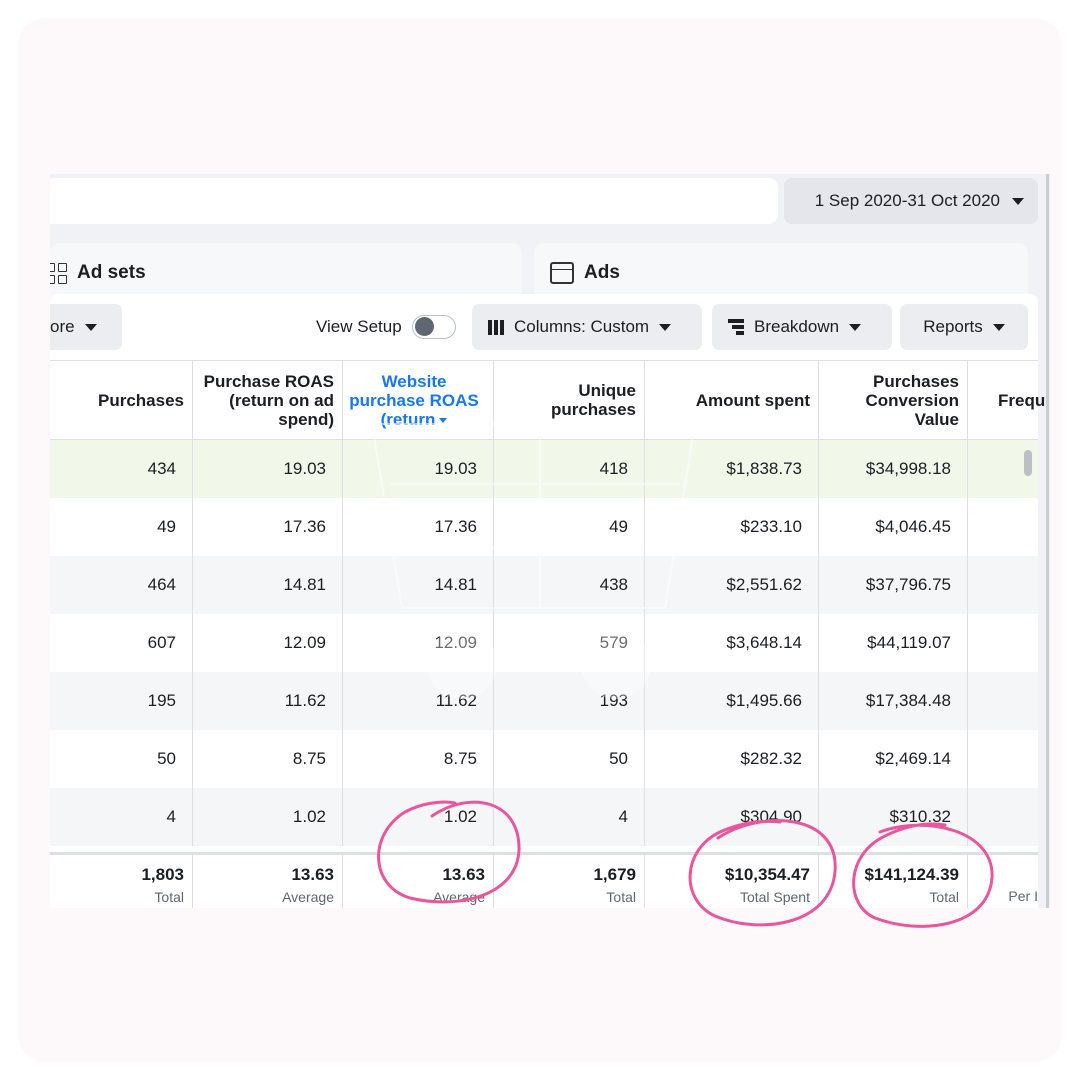  Describe the element at coordinates (569, 585) in the screenshot. I see `table-cell-unique-purchases: 438` at that location.